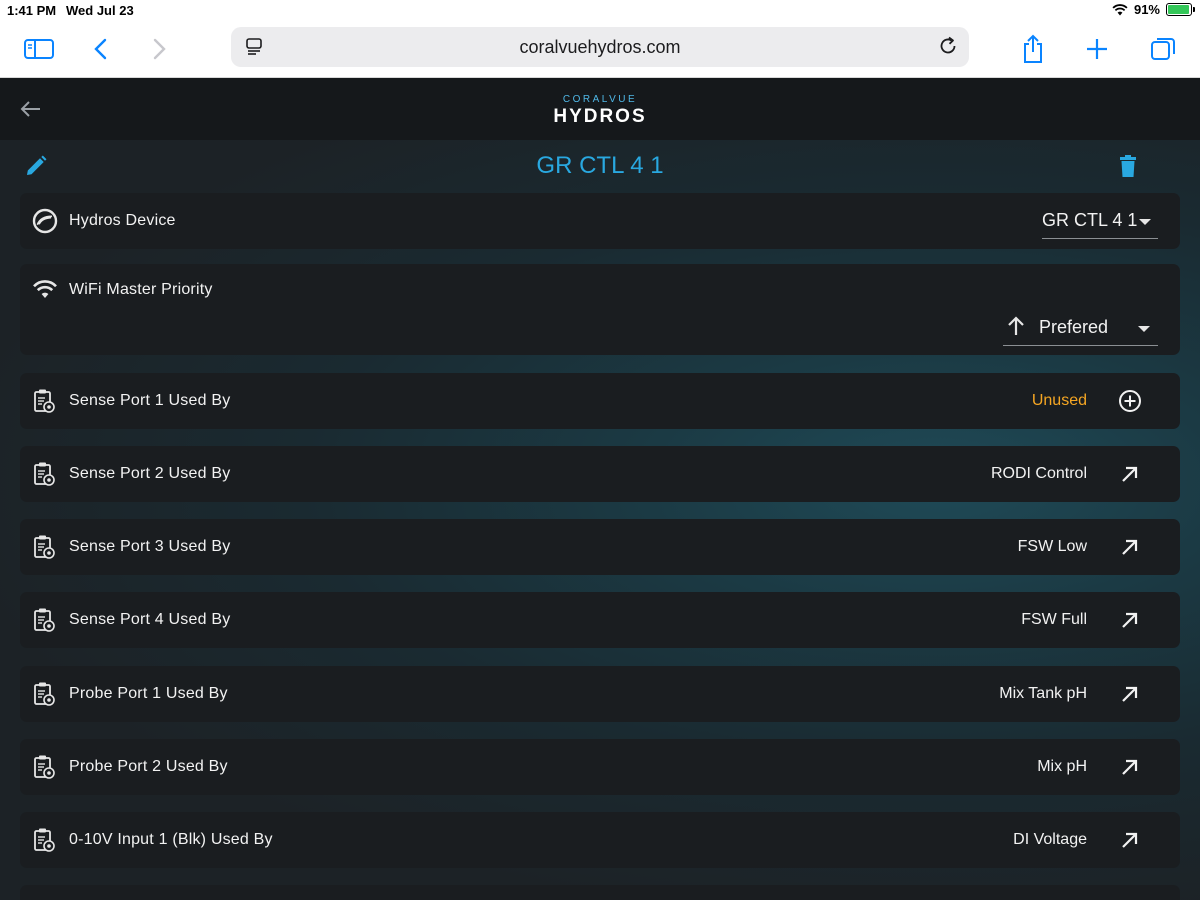 This screenshot has height=900, width=1200. What do you see at coordinates (1090, 220) in the screenshot?
I see `hydros-device-value: GR CTL 4 1` at bounding box center [1090, 220].